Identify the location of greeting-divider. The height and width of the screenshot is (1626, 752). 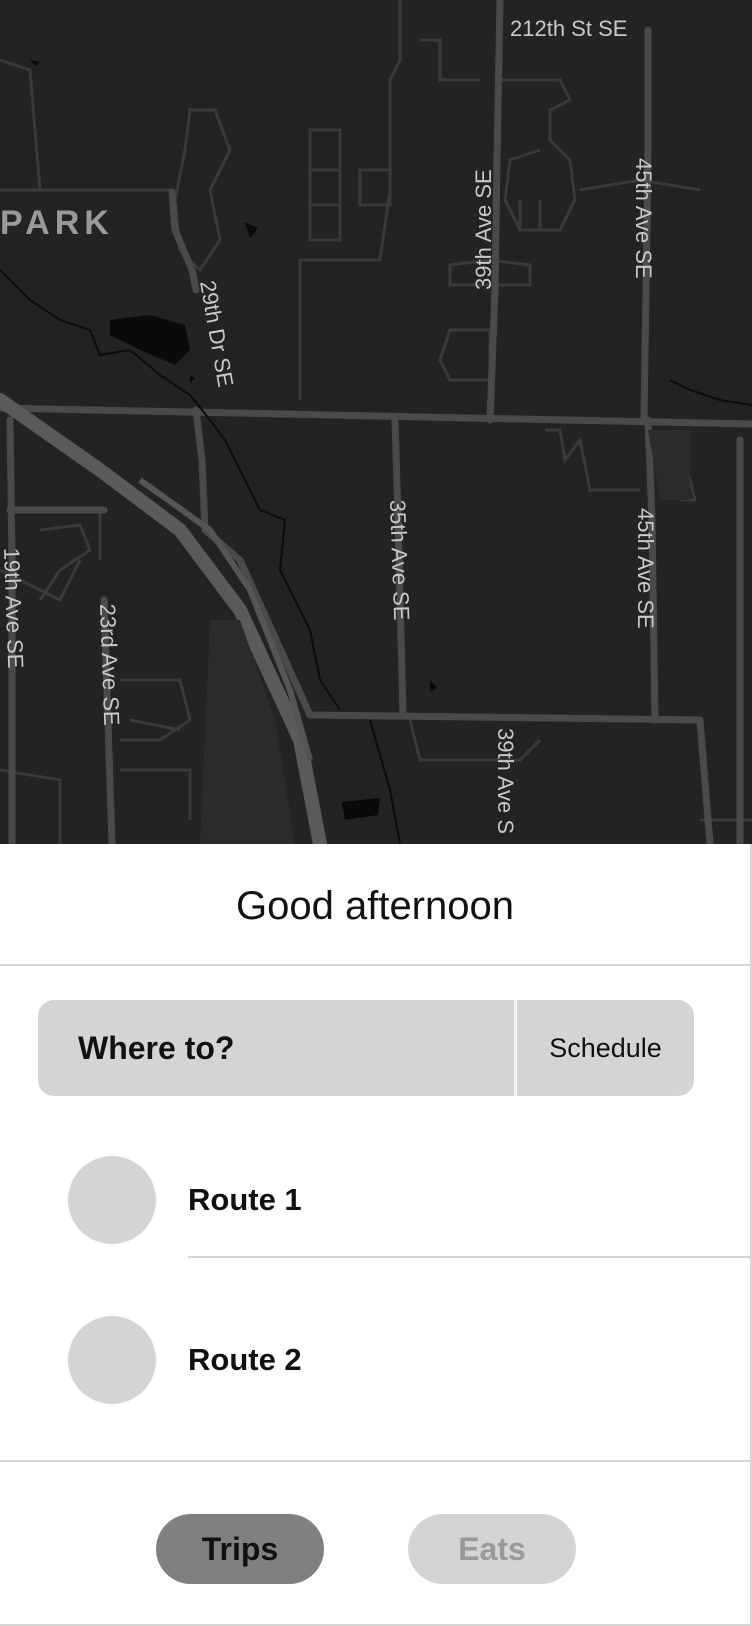
(375, 965).